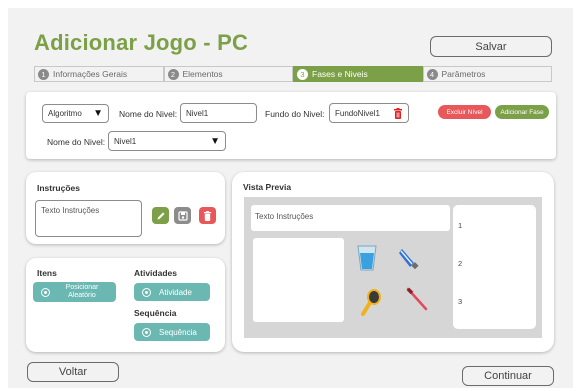 The height and width of the screenshot is (391, 581). I want to click on activity-label: Atividade, so click(175, 292).